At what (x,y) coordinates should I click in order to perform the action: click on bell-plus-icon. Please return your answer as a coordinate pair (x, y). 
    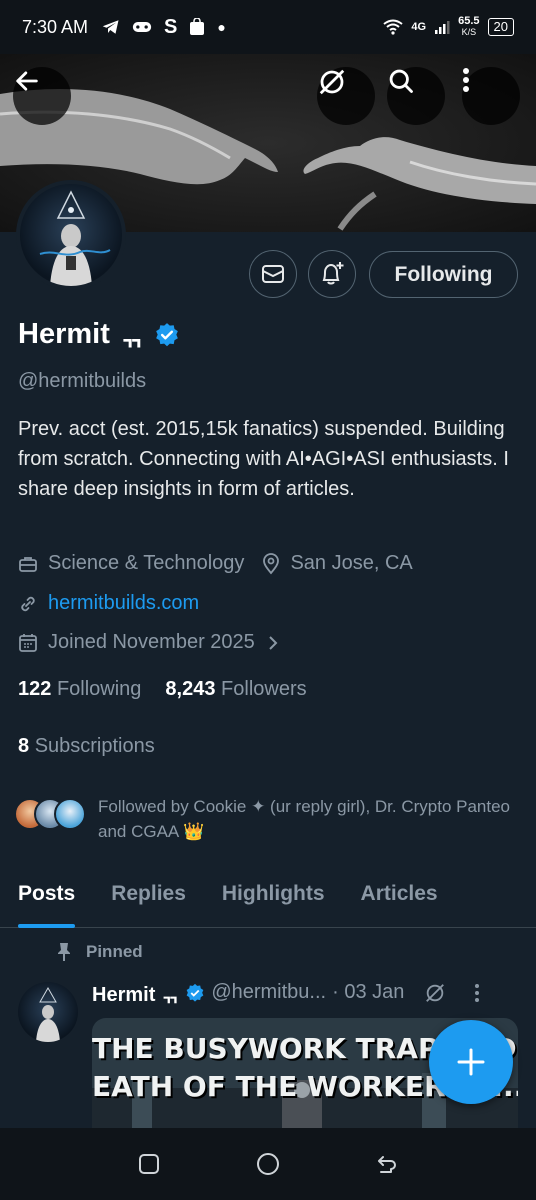
    Looking at the image, I should click on (333, 273).